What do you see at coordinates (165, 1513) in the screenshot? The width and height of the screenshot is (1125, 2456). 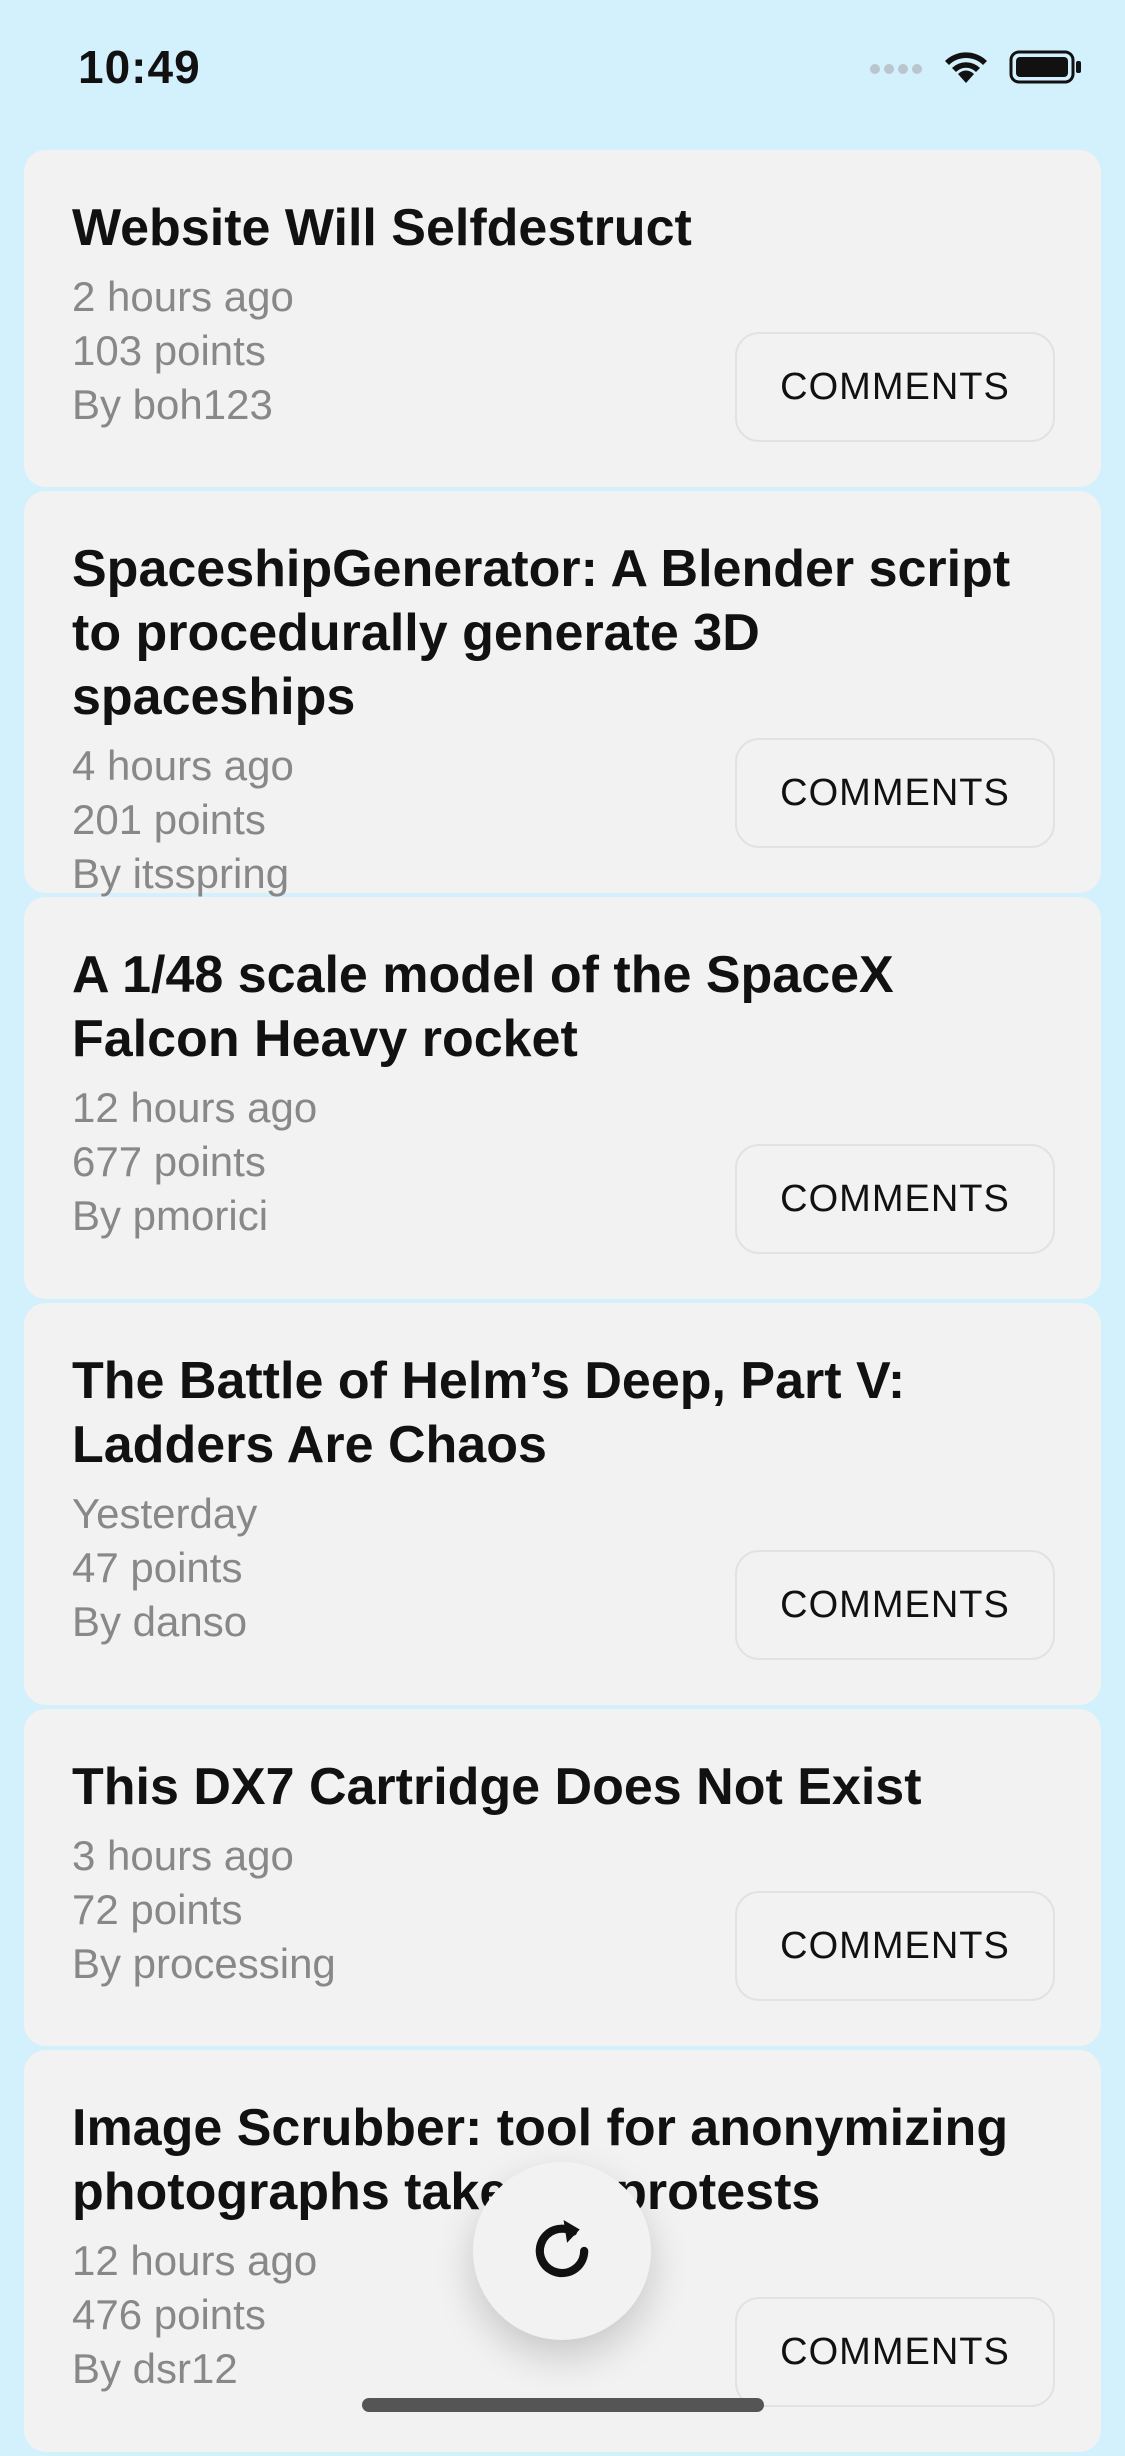 I see `story-time: Yesterday` at bounding box center [165, 1513].